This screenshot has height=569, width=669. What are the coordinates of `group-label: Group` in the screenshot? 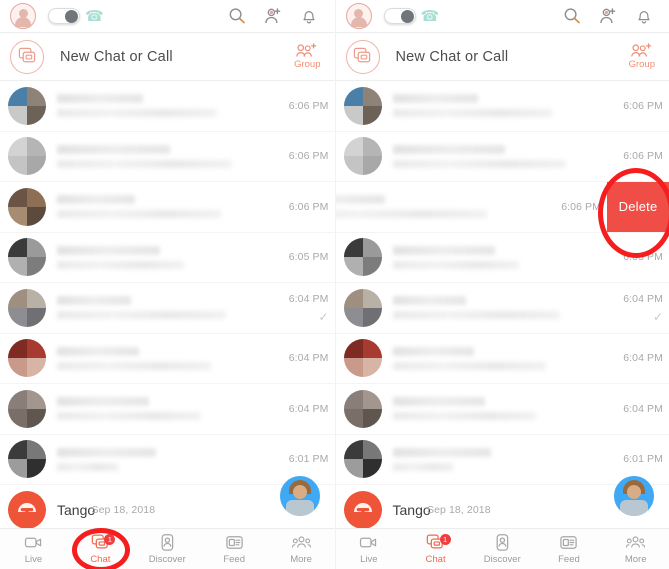 It's located at (641, 64).